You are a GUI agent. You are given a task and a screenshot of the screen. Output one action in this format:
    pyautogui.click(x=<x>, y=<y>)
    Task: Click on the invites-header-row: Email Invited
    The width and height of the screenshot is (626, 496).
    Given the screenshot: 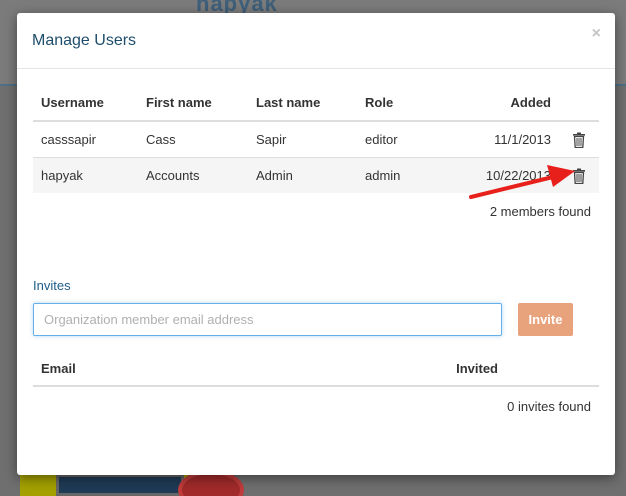 What is the action you would take?
    pyautogui.click(x=316, y=369)
    